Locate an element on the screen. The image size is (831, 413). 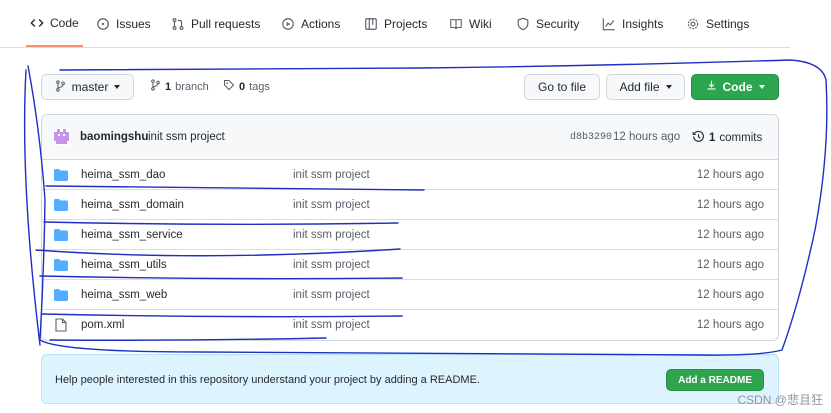
tab-label: Issues is located at coordinates (133, 24).